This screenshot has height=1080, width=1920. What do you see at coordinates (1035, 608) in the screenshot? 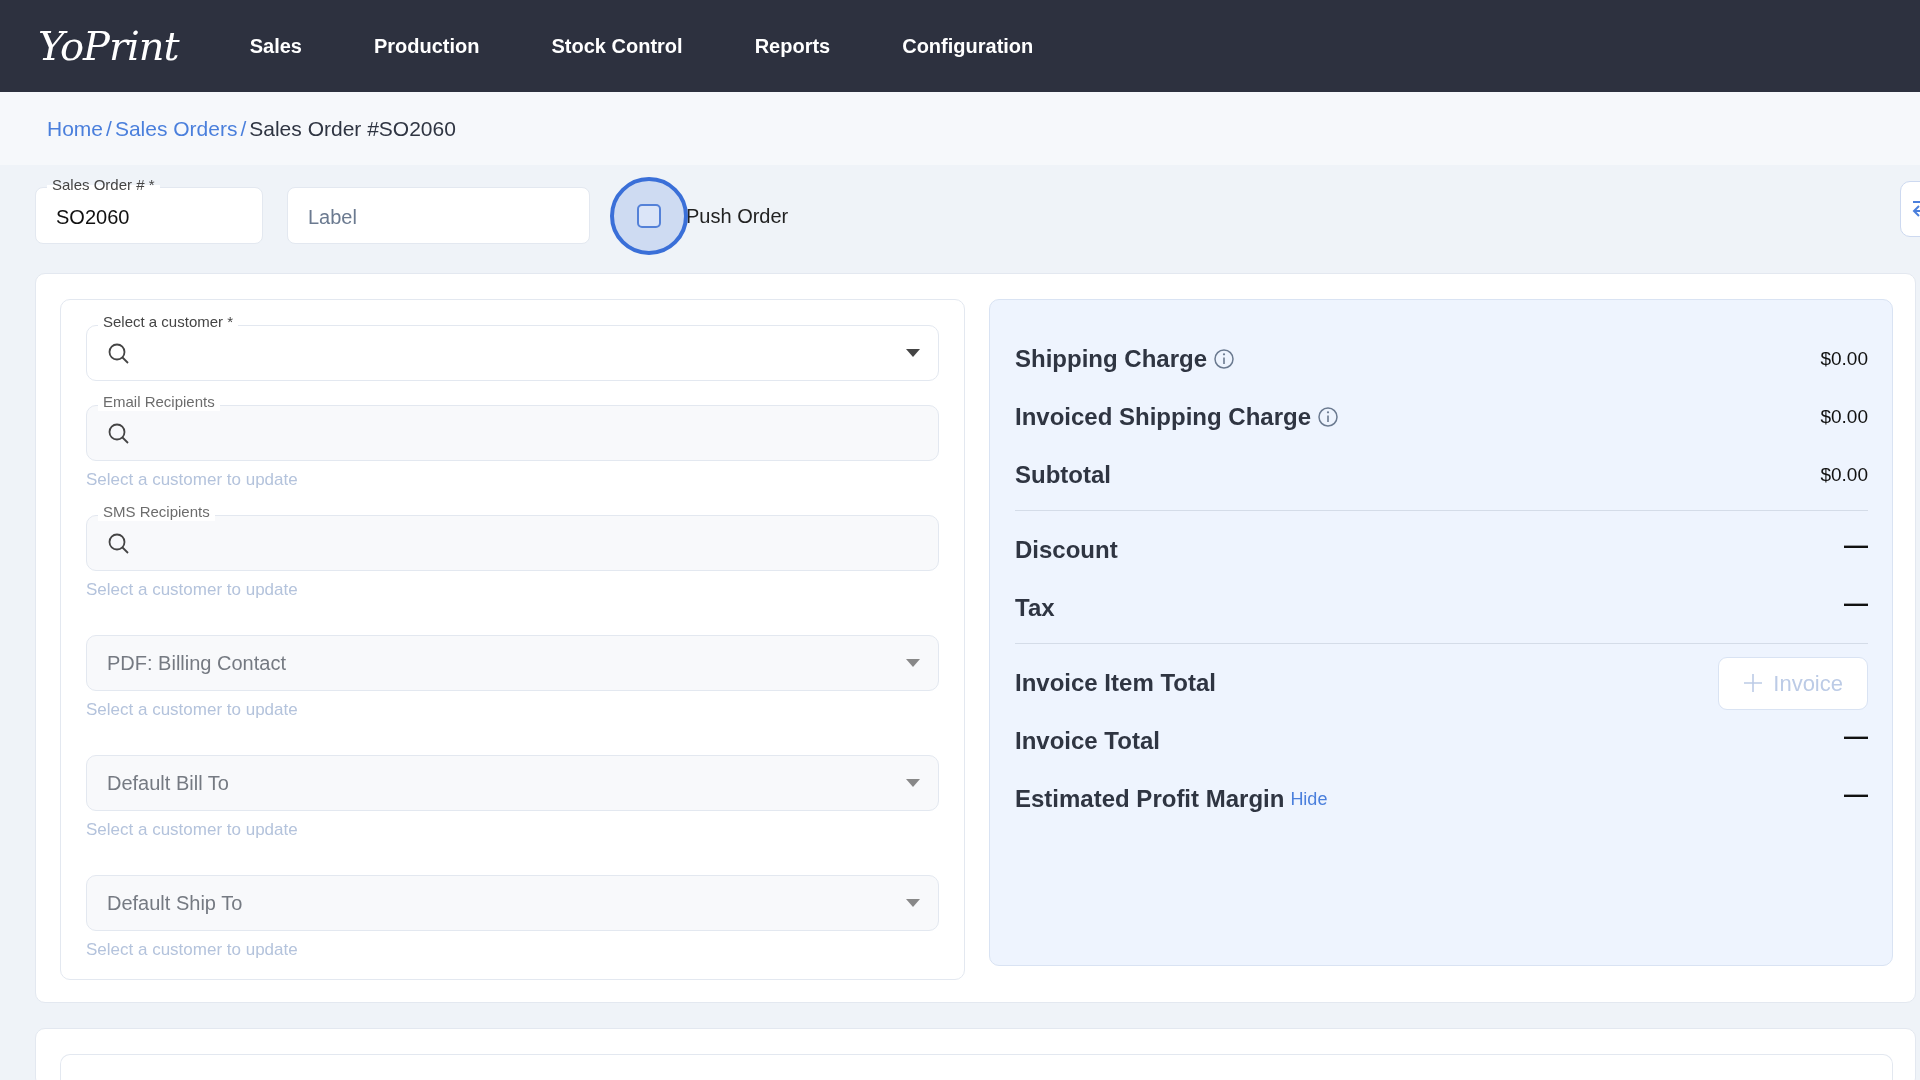
I see `summary-label: Tax` at bounding box center [1035, 608].